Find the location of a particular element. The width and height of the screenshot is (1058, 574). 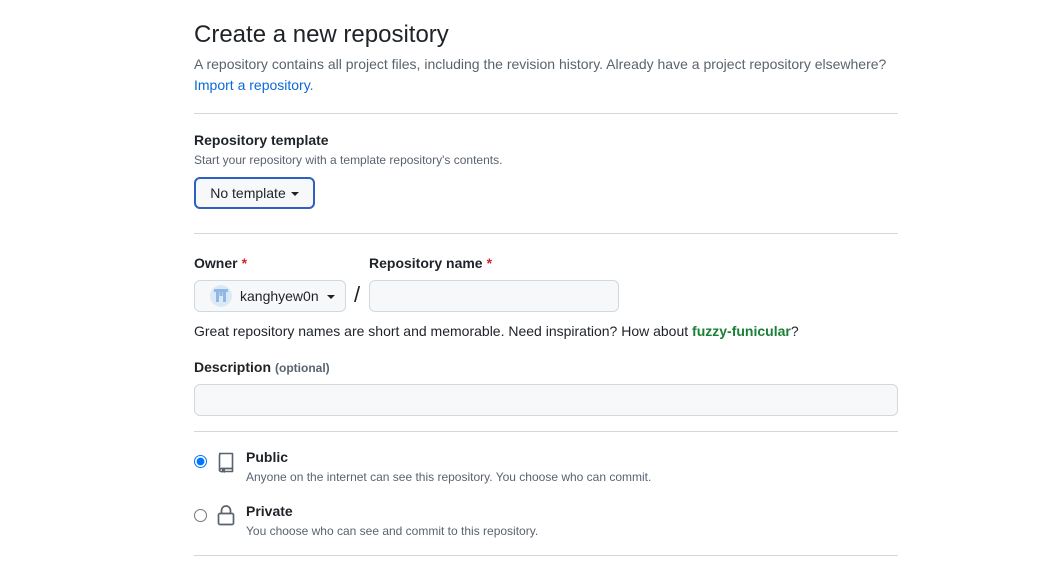

description-label: Description (optional) is located at coordinates (262, 367).